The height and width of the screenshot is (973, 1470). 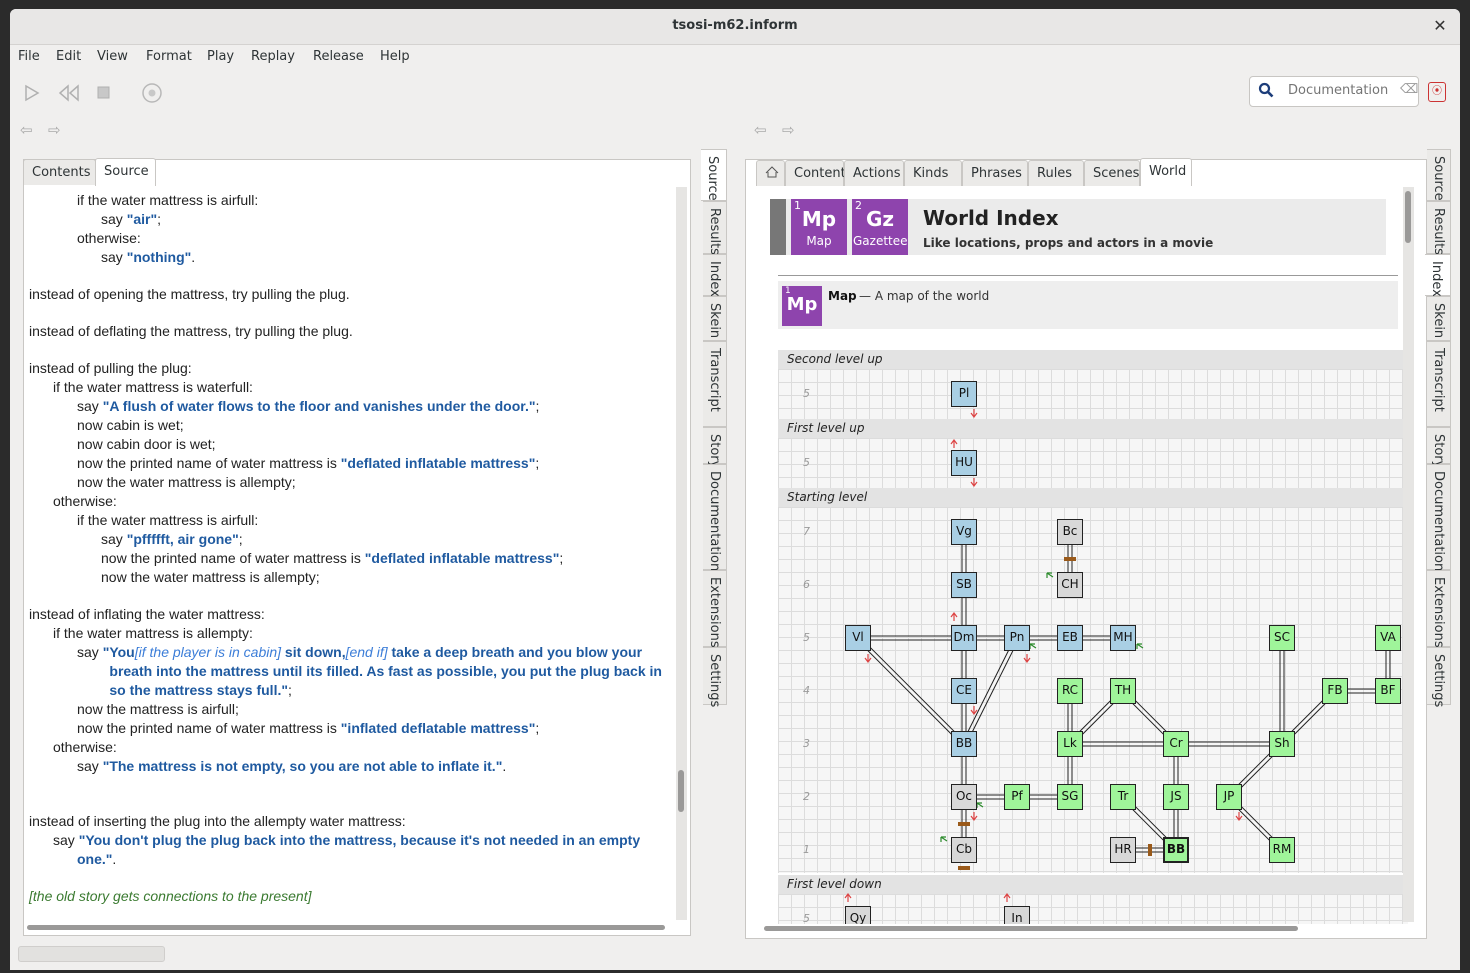 What do you see at coordinates (352, 927) in the screenshot?
I see `source-horizontal-scrollbar` at bounding box center [352, 927].